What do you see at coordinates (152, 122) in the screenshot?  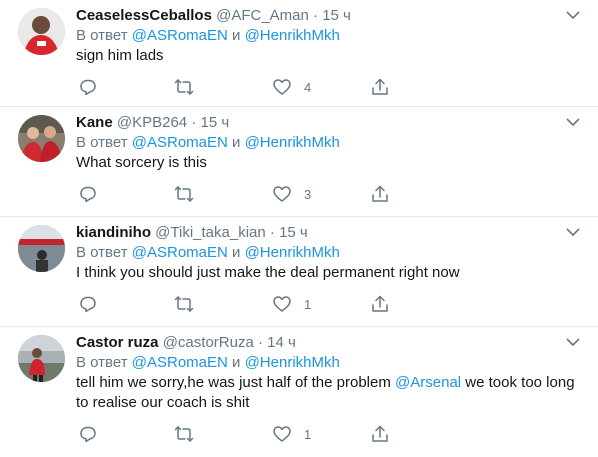 I see `user-handle: @KPB264` at bounding box center [152, 122].